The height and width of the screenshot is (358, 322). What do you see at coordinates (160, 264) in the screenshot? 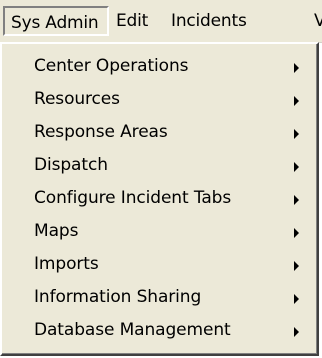
I see `menu-item-imports: Imports` at bounding box center [160, 264].